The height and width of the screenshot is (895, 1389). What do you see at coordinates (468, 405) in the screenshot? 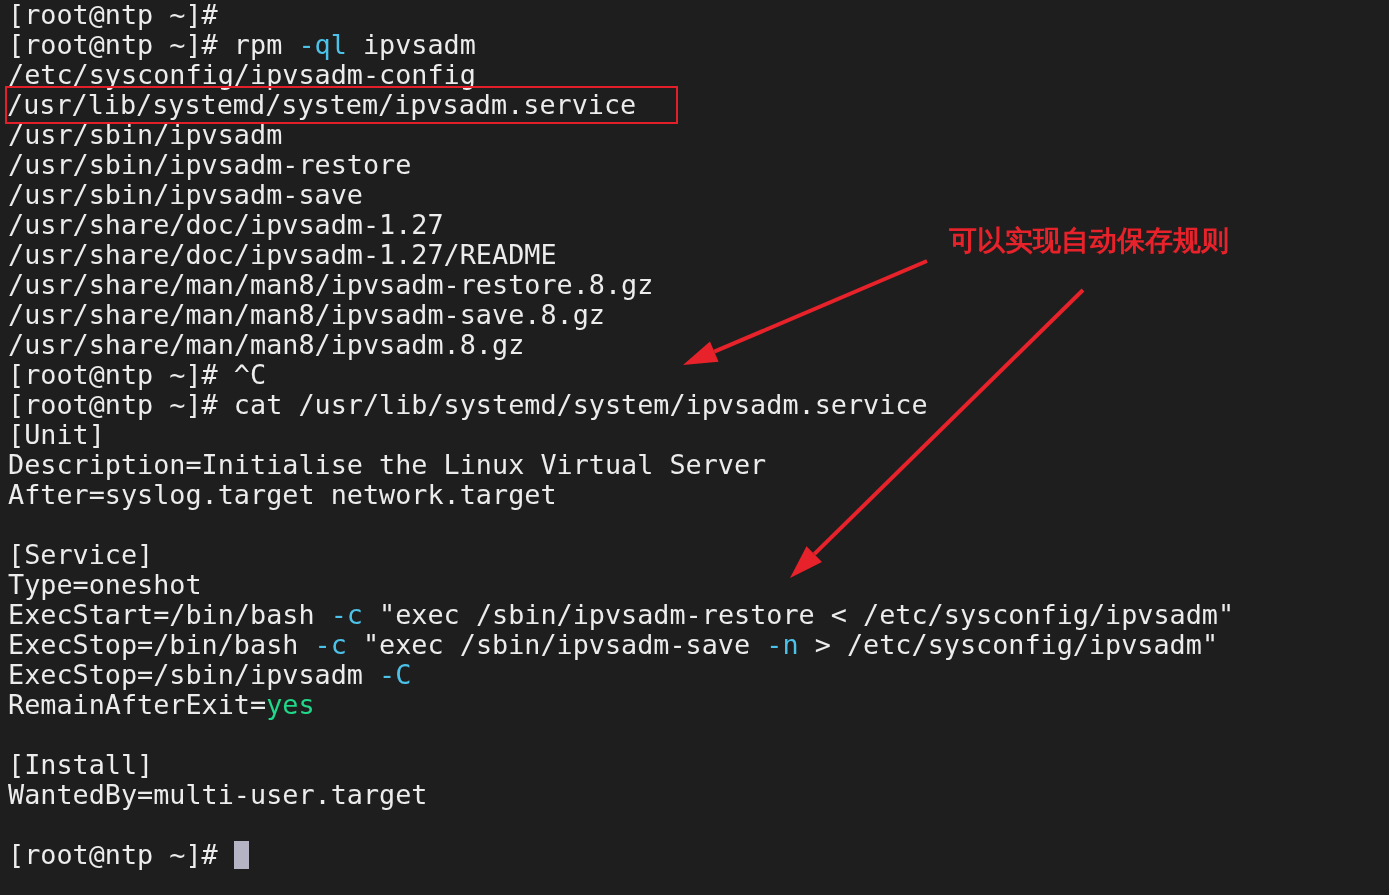
I see `terminal-line: [root@ntp ~]# cat /usr/lib/systemd/system/ipvsadm.service` at bounding box center [468, 405].